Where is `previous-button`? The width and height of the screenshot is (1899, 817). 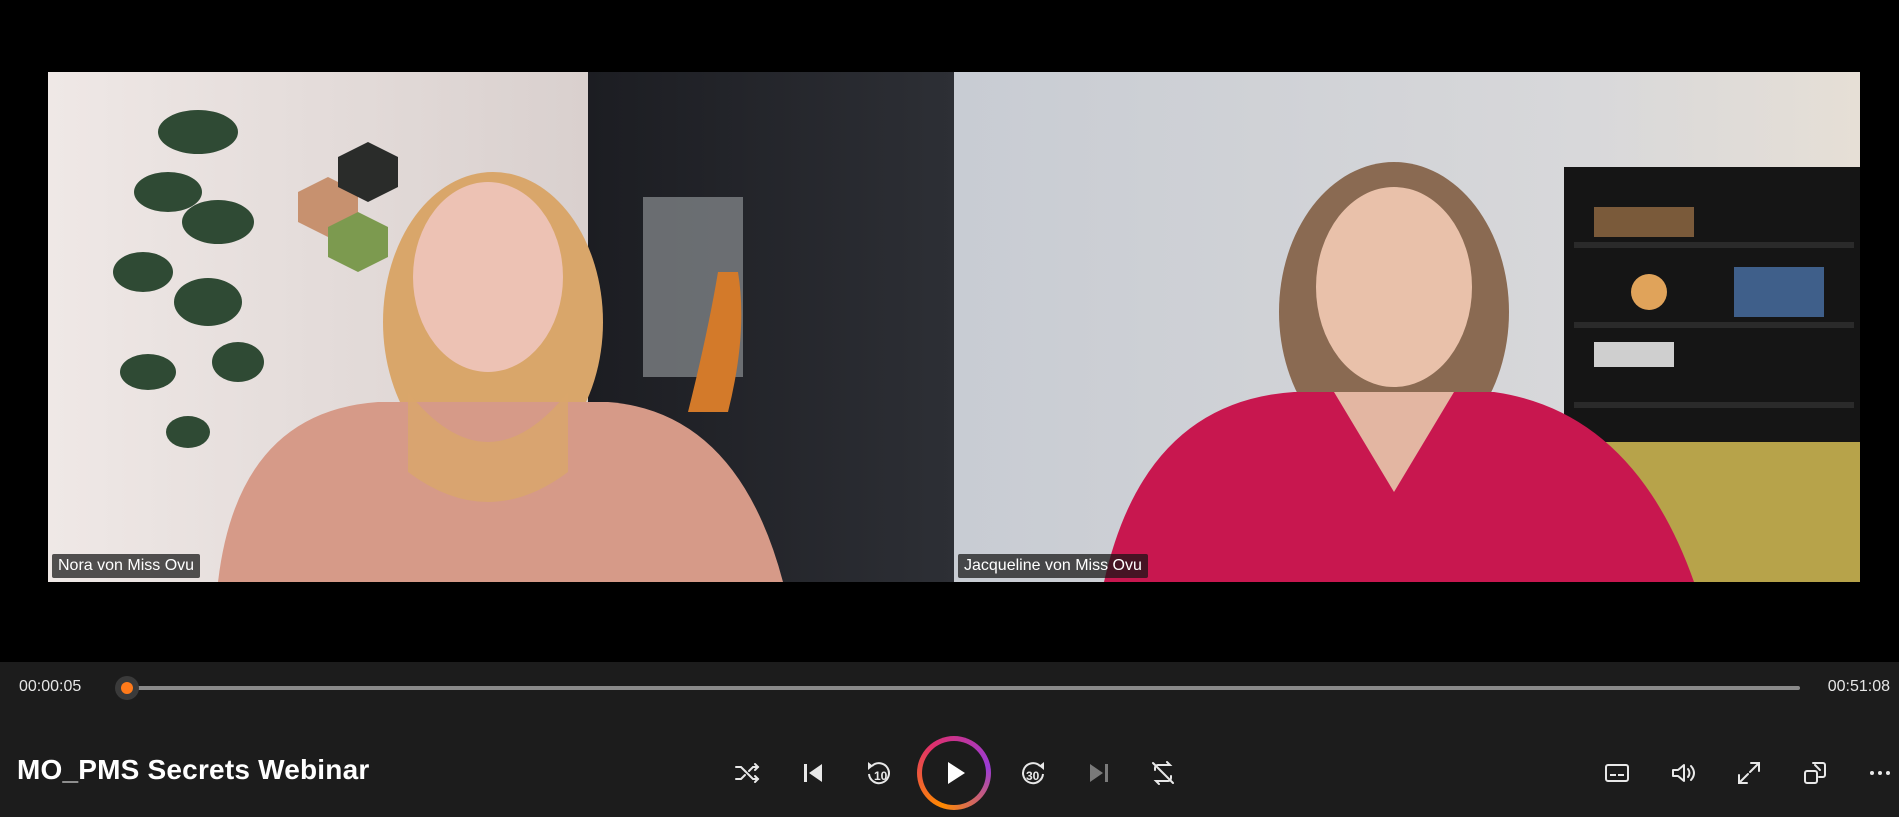 previous-button is located at coordinates (813, 773).